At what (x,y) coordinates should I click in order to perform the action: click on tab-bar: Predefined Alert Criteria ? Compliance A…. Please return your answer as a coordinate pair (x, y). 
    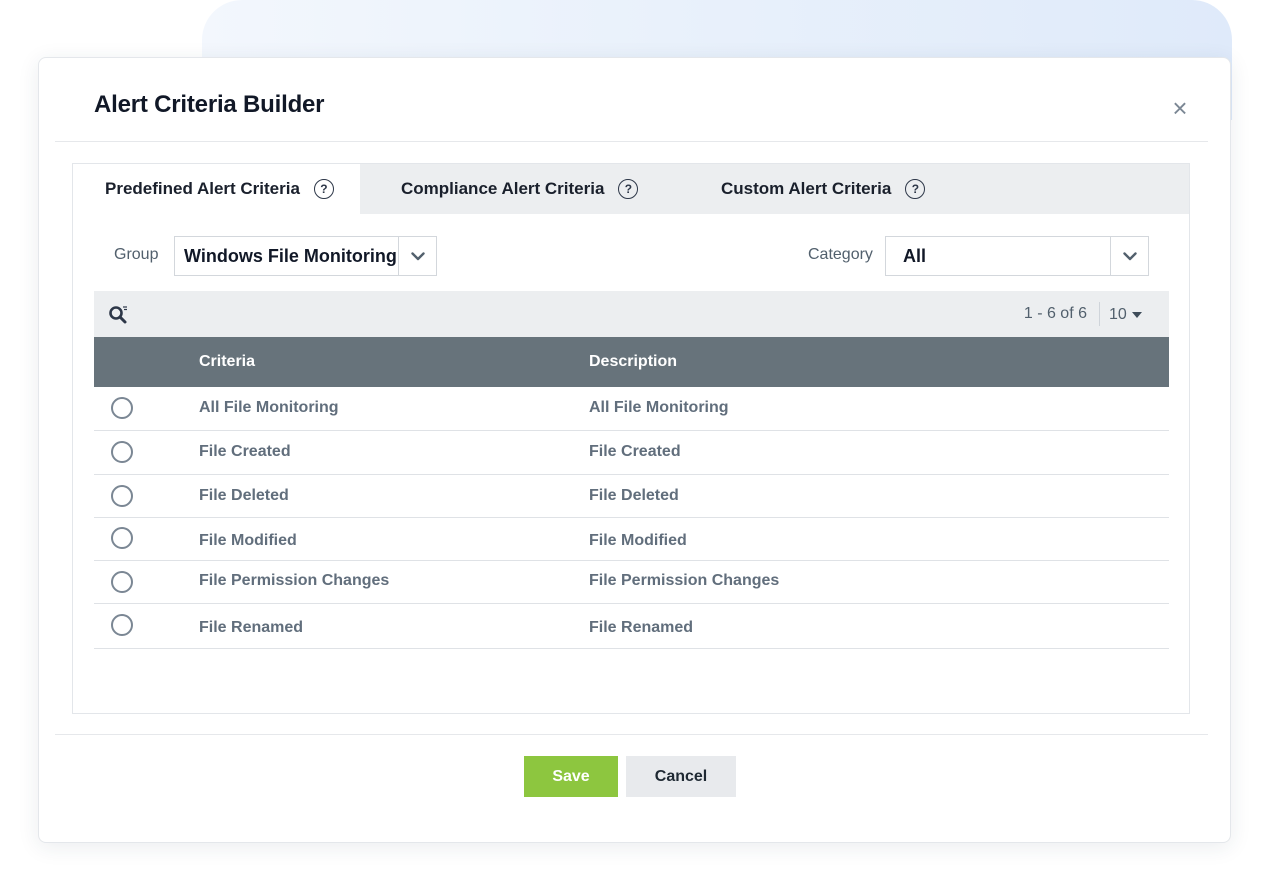
    Looking at the image, I should click on (631, 189).